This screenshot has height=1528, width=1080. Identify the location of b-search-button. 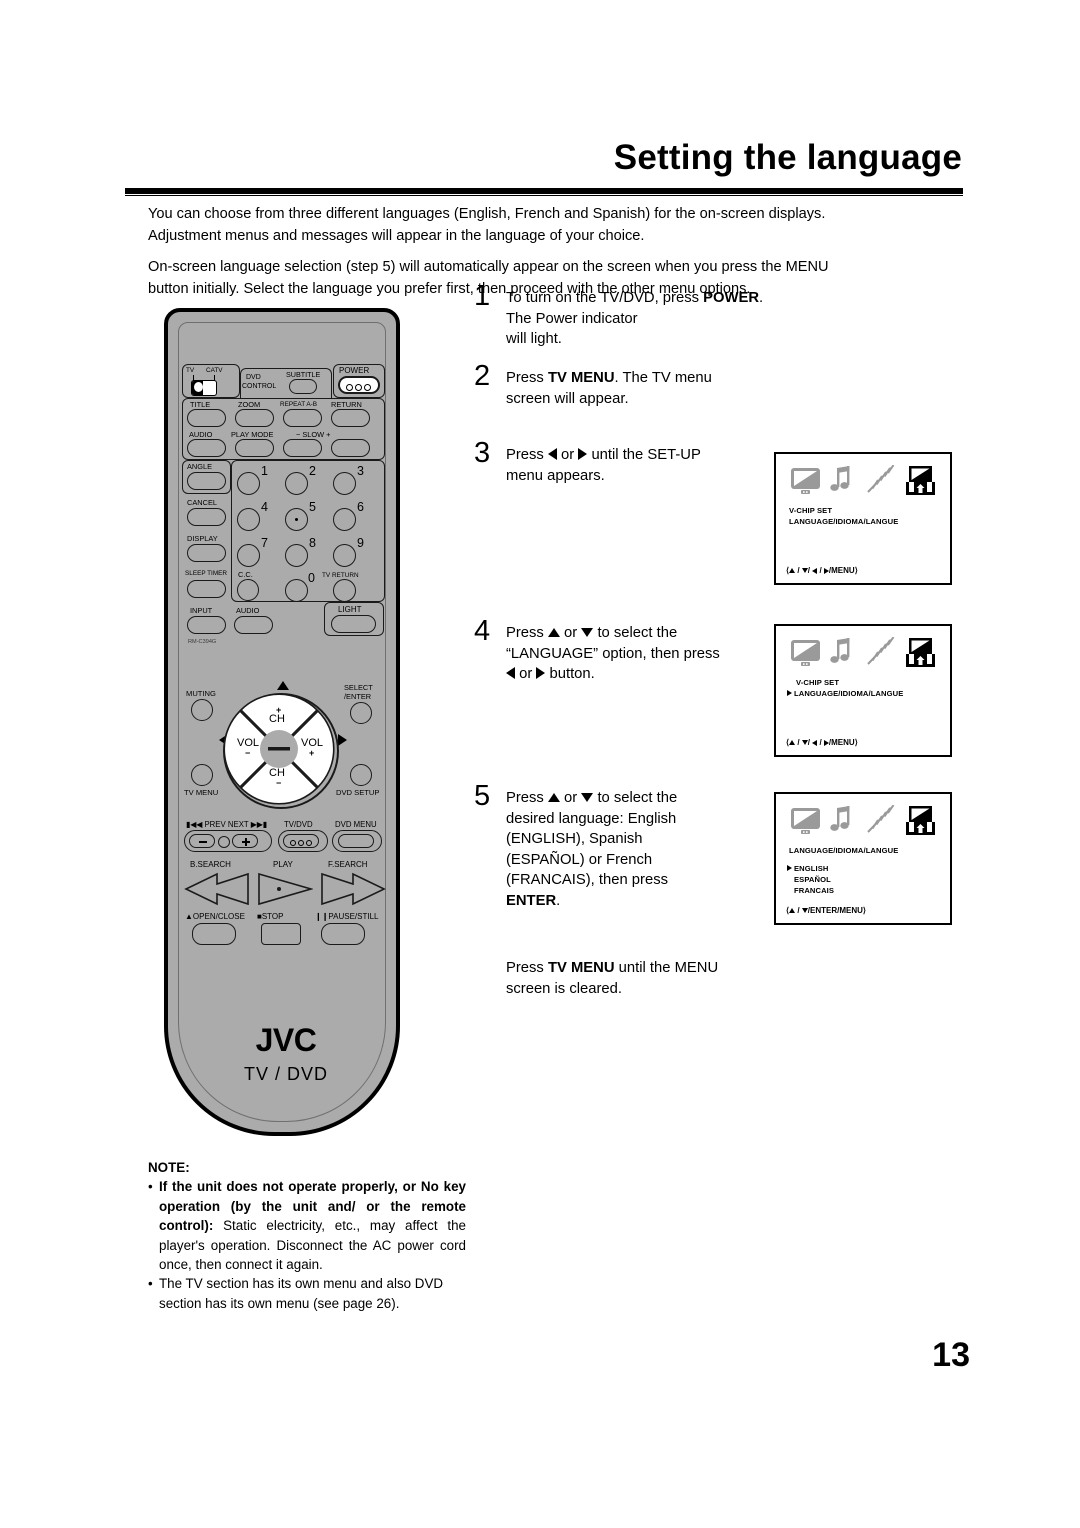
(217, 889).